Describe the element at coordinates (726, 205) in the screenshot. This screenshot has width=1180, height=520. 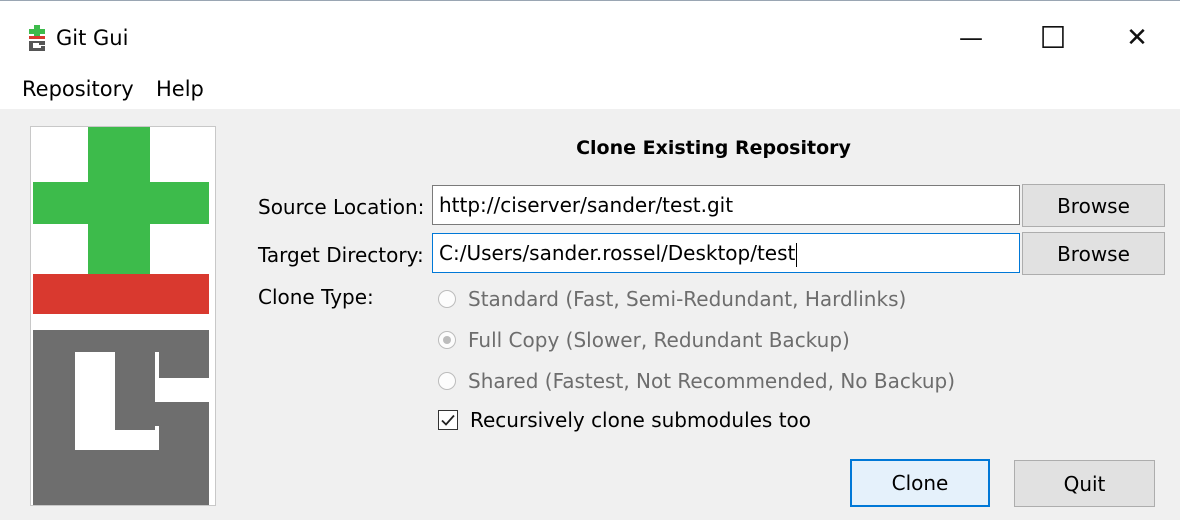
I see `source-location-input: http://ciserver/sander/test.git` at that location.